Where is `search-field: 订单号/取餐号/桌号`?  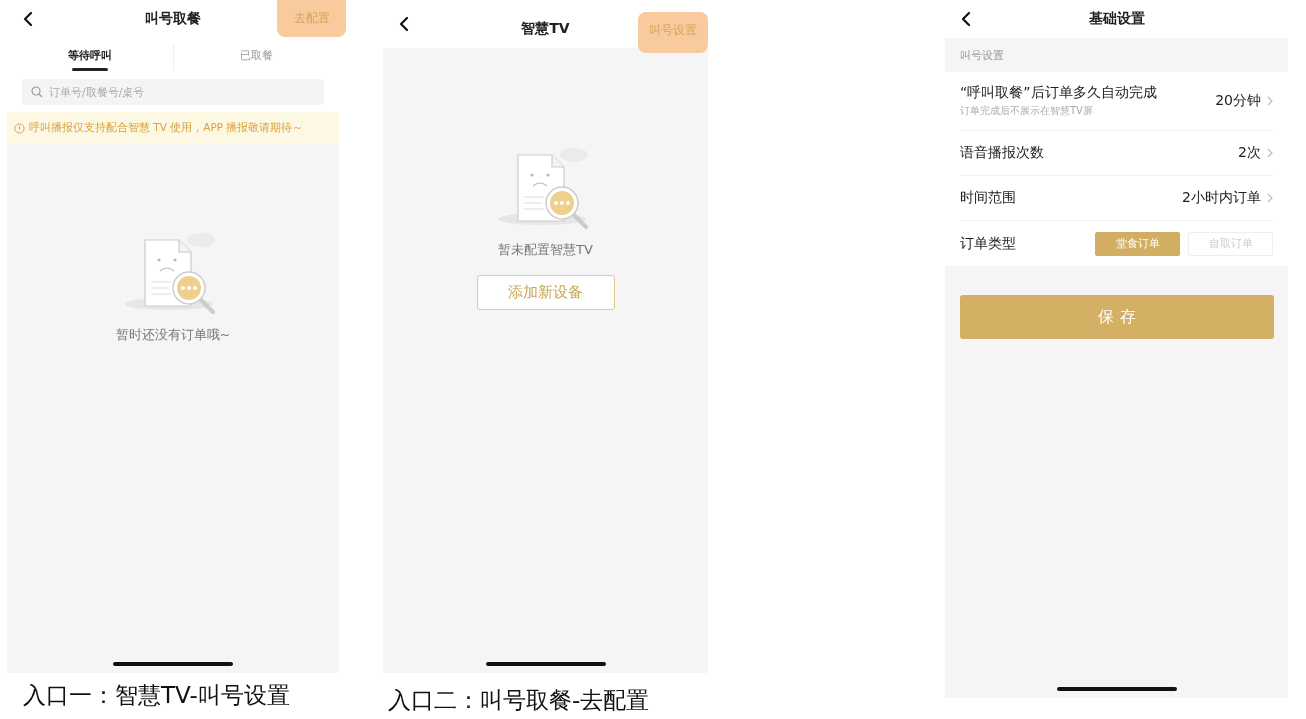
search-field: 订单号/取餐号/桌号 is located at coordinates (173, 92).